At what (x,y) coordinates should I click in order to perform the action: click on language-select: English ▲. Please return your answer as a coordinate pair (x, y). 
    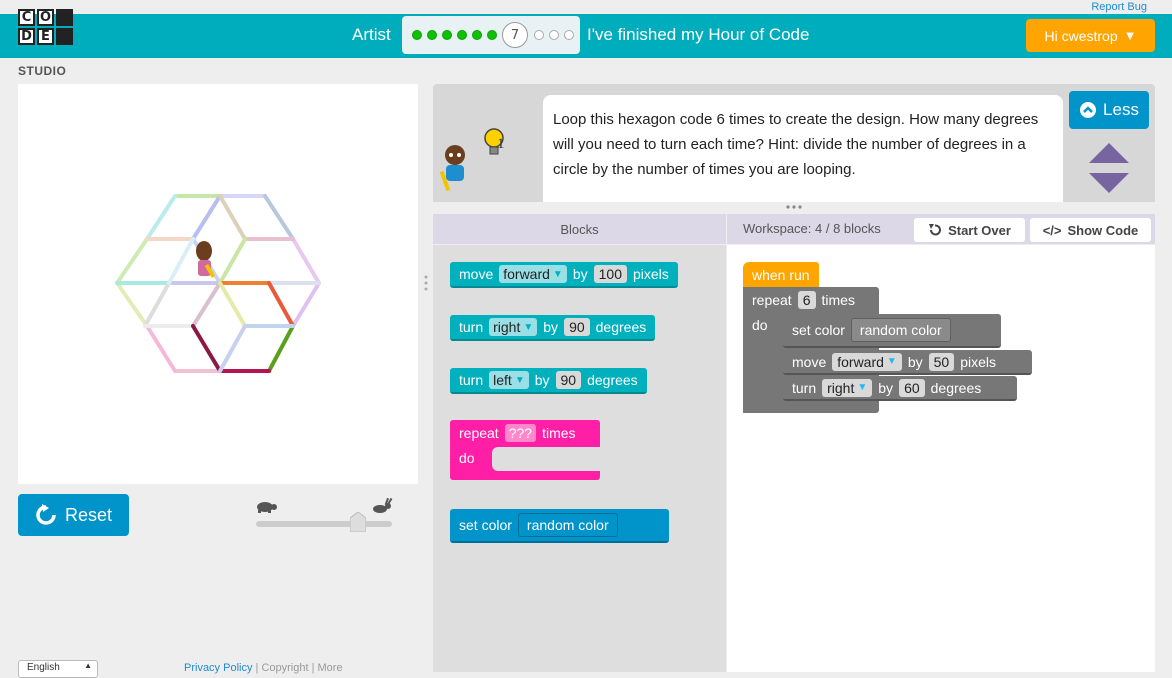
    Looking at the image, I should click on (58, 669).